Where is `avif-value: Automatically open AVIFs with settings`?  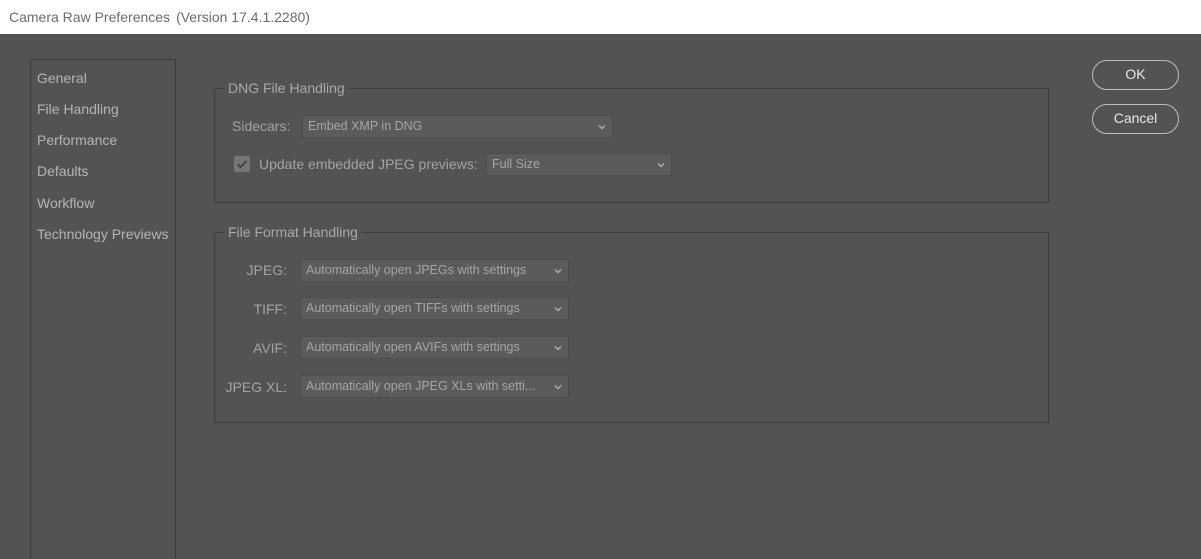
avif-value: Automatically open AVIFs with settings is located at coordinates (413, 347).